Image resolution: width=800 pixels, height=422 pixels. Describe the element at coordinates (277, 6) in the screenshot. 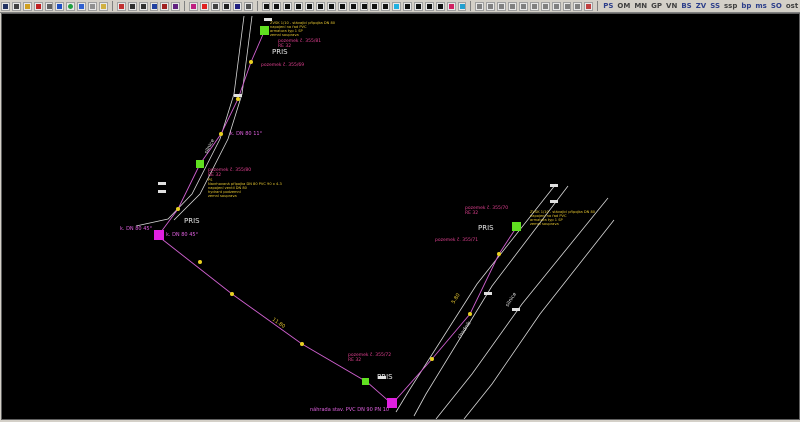

I see `draw-tool-2-icon` at that location.